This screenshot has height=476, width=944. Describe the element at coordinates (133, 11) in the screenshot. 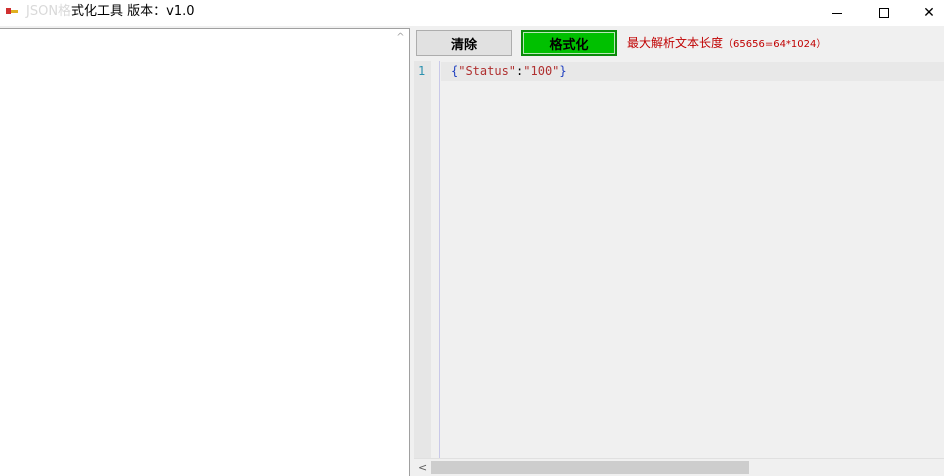

I see `window-title-label: 式化工具 版本：v1.0` at that location.